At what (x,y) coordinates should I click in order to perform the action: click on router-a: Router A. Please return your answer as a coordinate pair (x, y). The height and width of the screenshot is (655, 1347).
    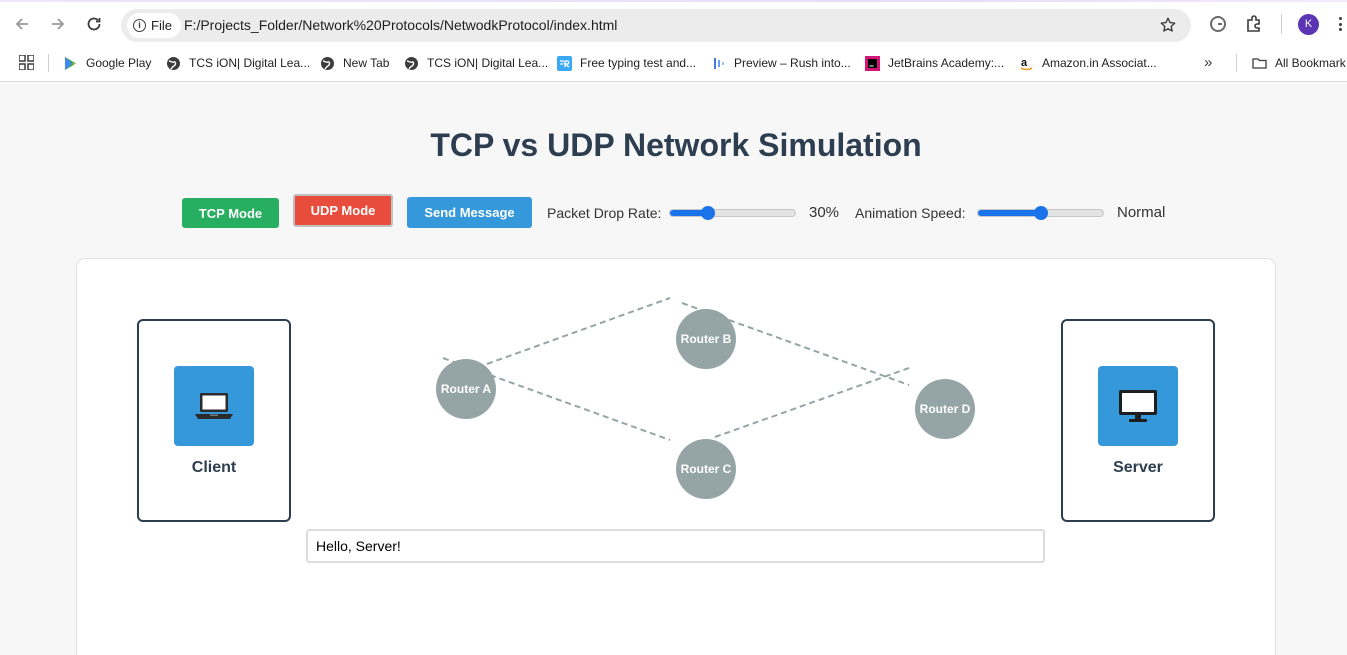
    Looking at the image, I should click on (466, 389).